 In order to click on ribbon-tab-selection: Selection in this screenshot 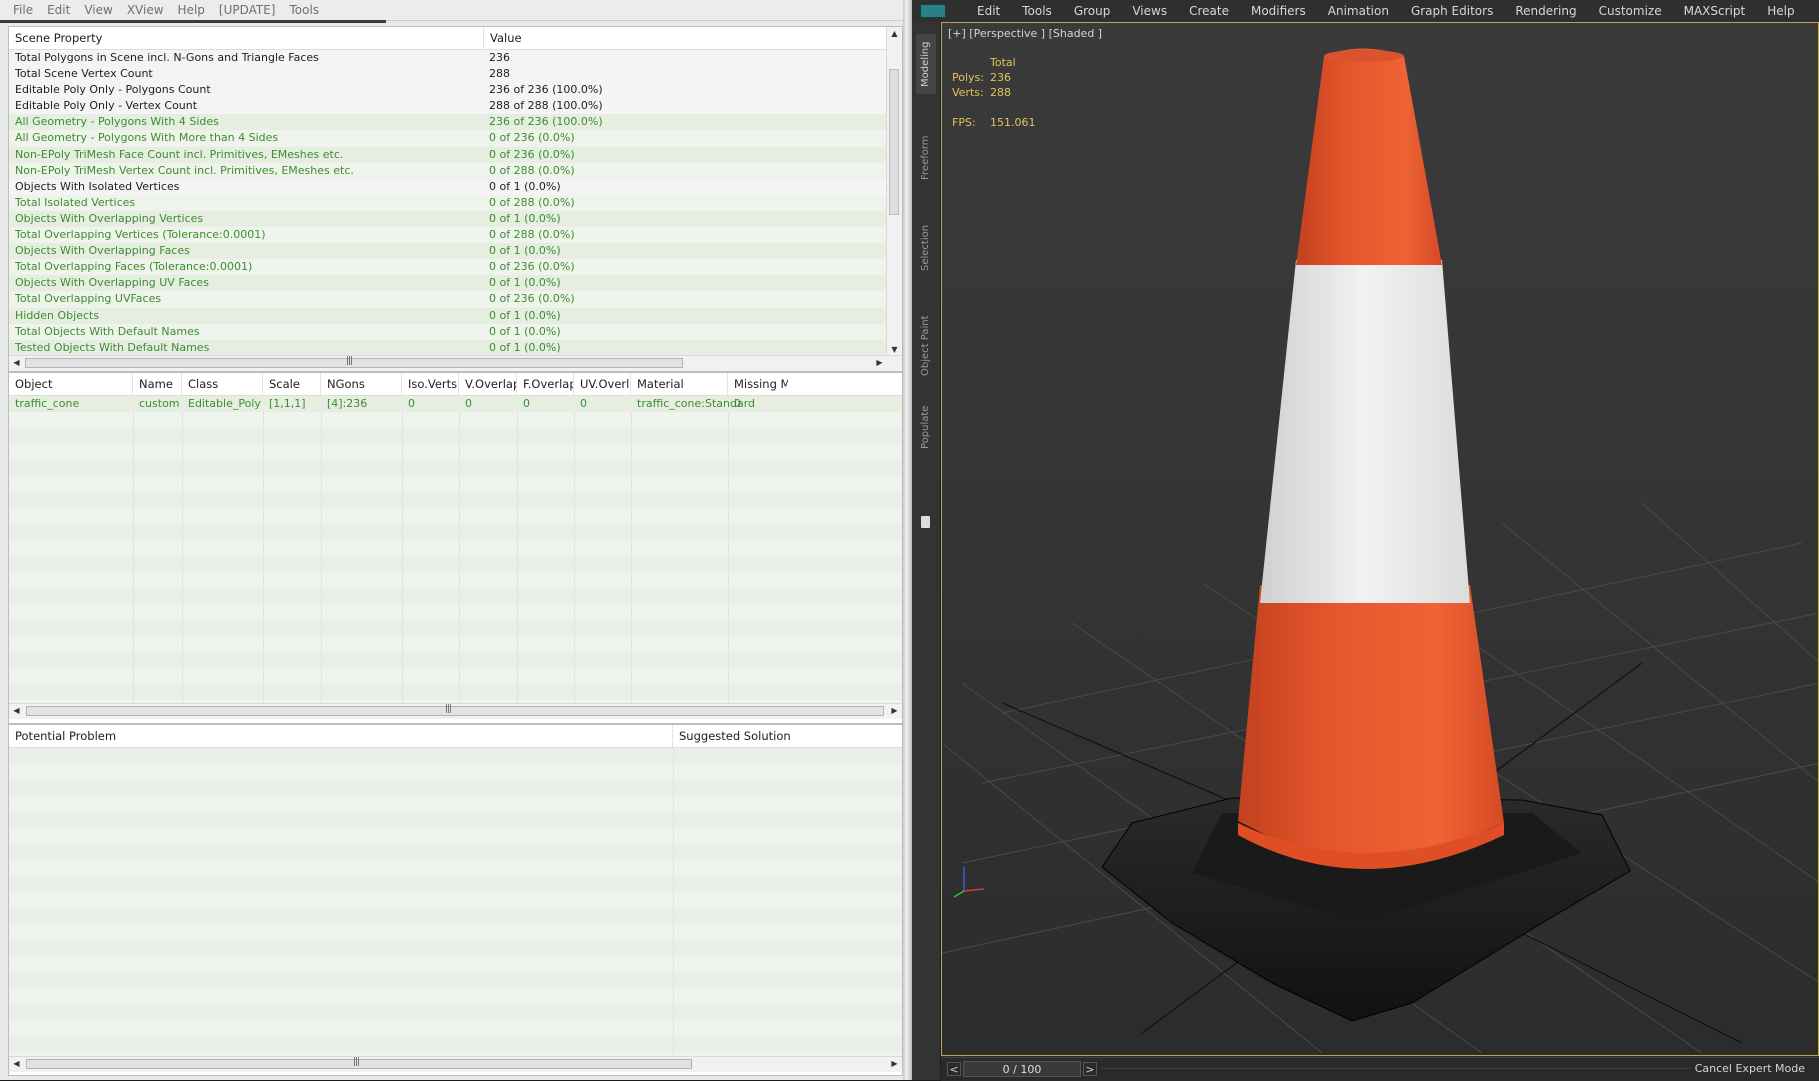, I will do `click(926, 248)`.